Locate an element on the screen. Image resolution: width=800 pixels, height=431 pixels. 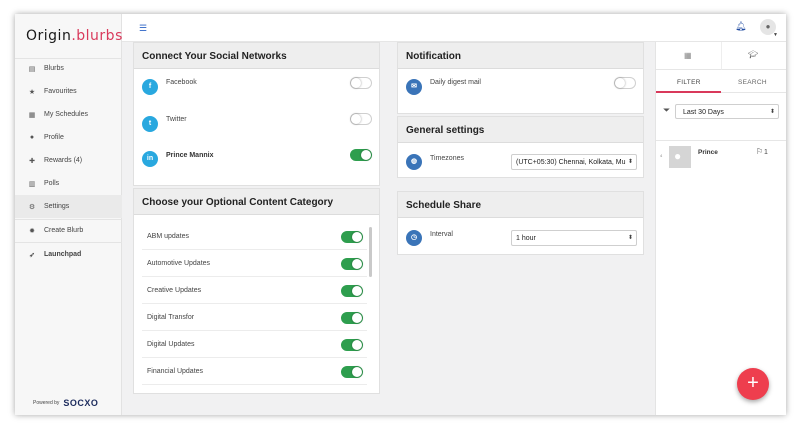
graduation-cap-icon: 🎓︎ is located at coordinates (753, 54).